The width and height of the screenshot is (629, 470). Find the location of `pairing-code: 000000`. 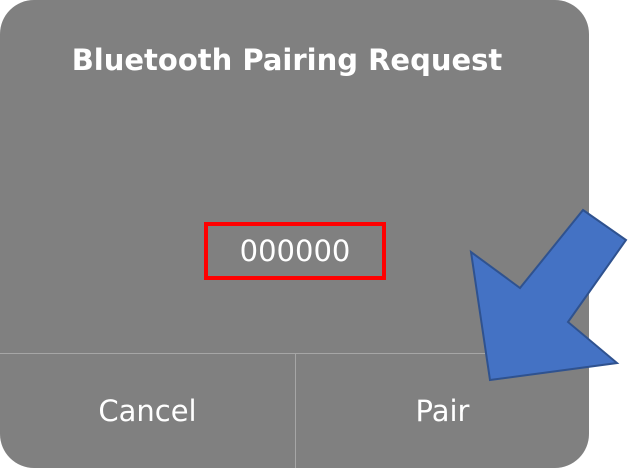

pairing-code: 000000 is located at coordinates (295, 251).